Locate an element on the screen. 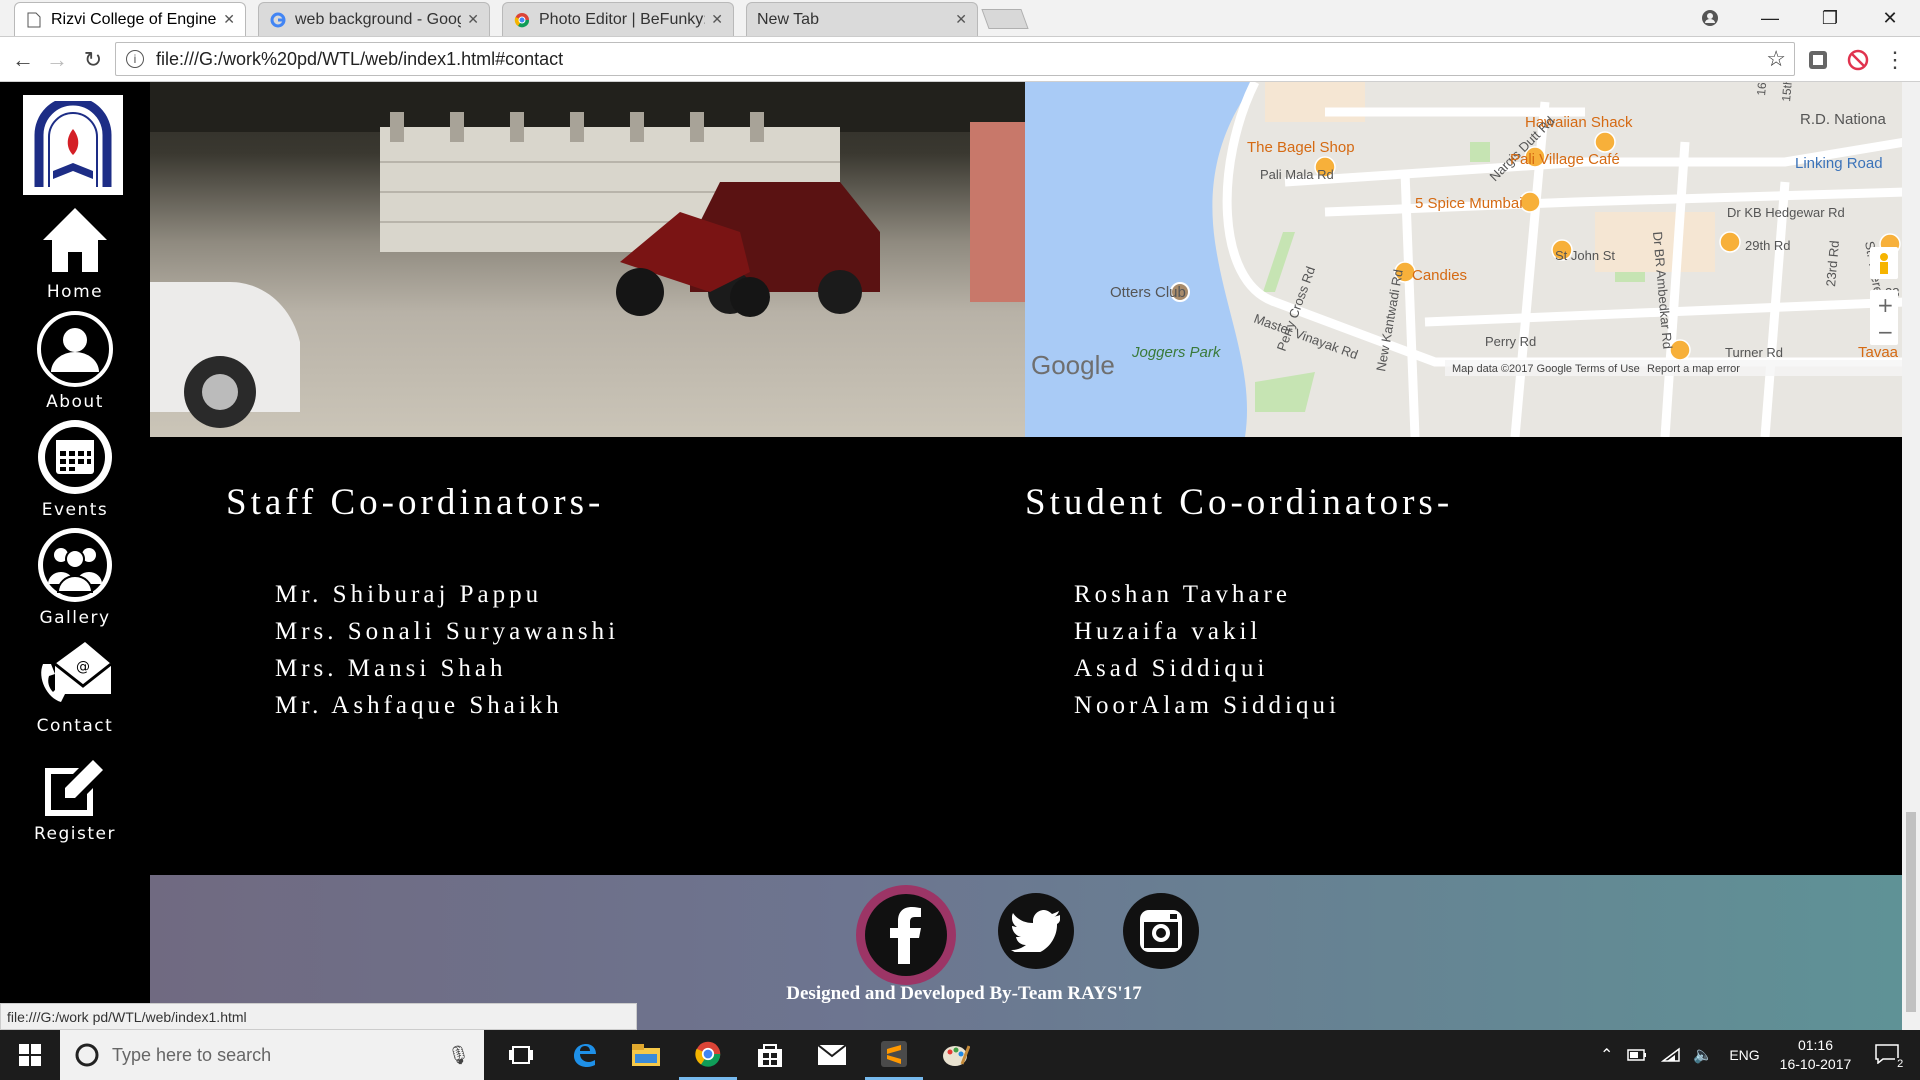  chrome-icon is located at coordinates (522, 20).